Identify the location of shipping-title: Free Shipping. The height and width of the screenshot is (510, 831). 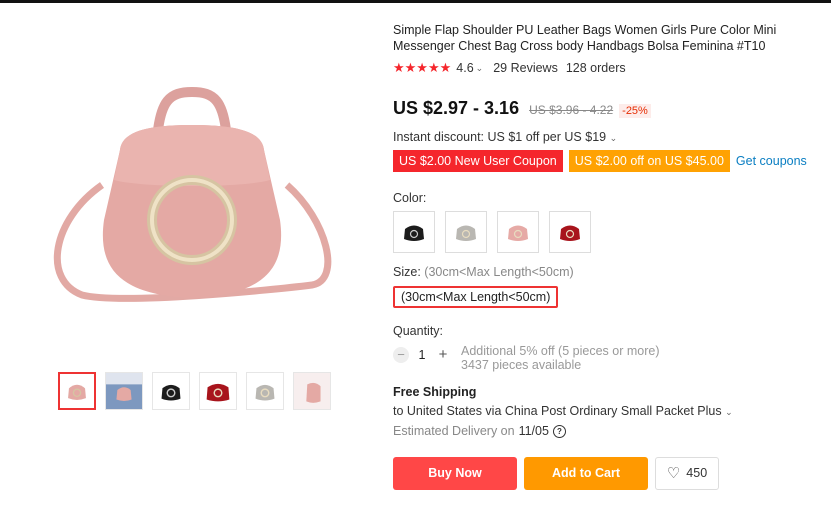
(435, 392).